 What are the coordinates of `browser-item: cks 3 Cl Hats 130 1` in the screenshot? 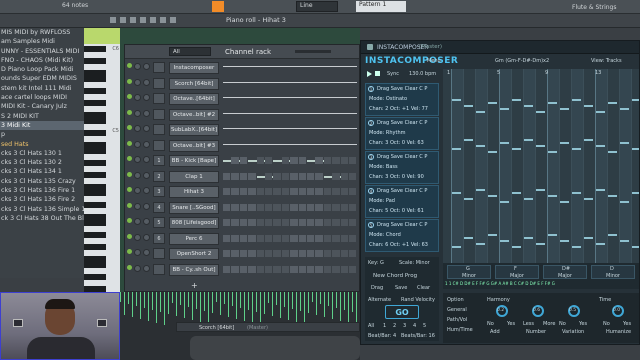 It's located at (42, 153).